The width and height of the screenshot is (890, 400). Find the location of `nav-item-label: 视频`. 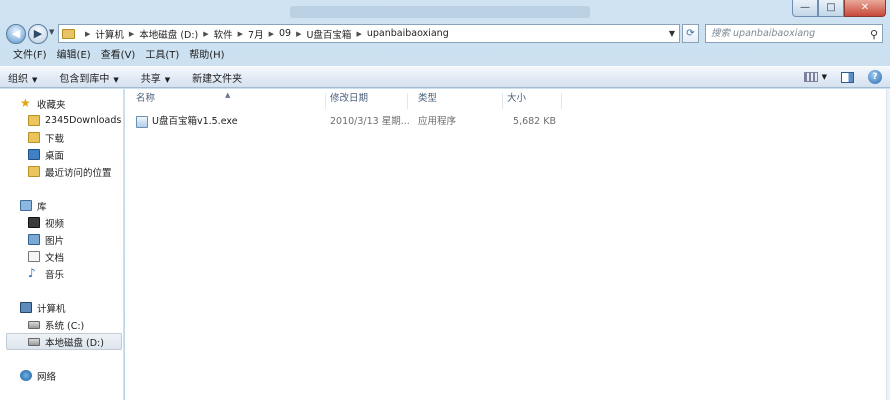

nav-item-label: 视频 is located at coordinates (55, 224).